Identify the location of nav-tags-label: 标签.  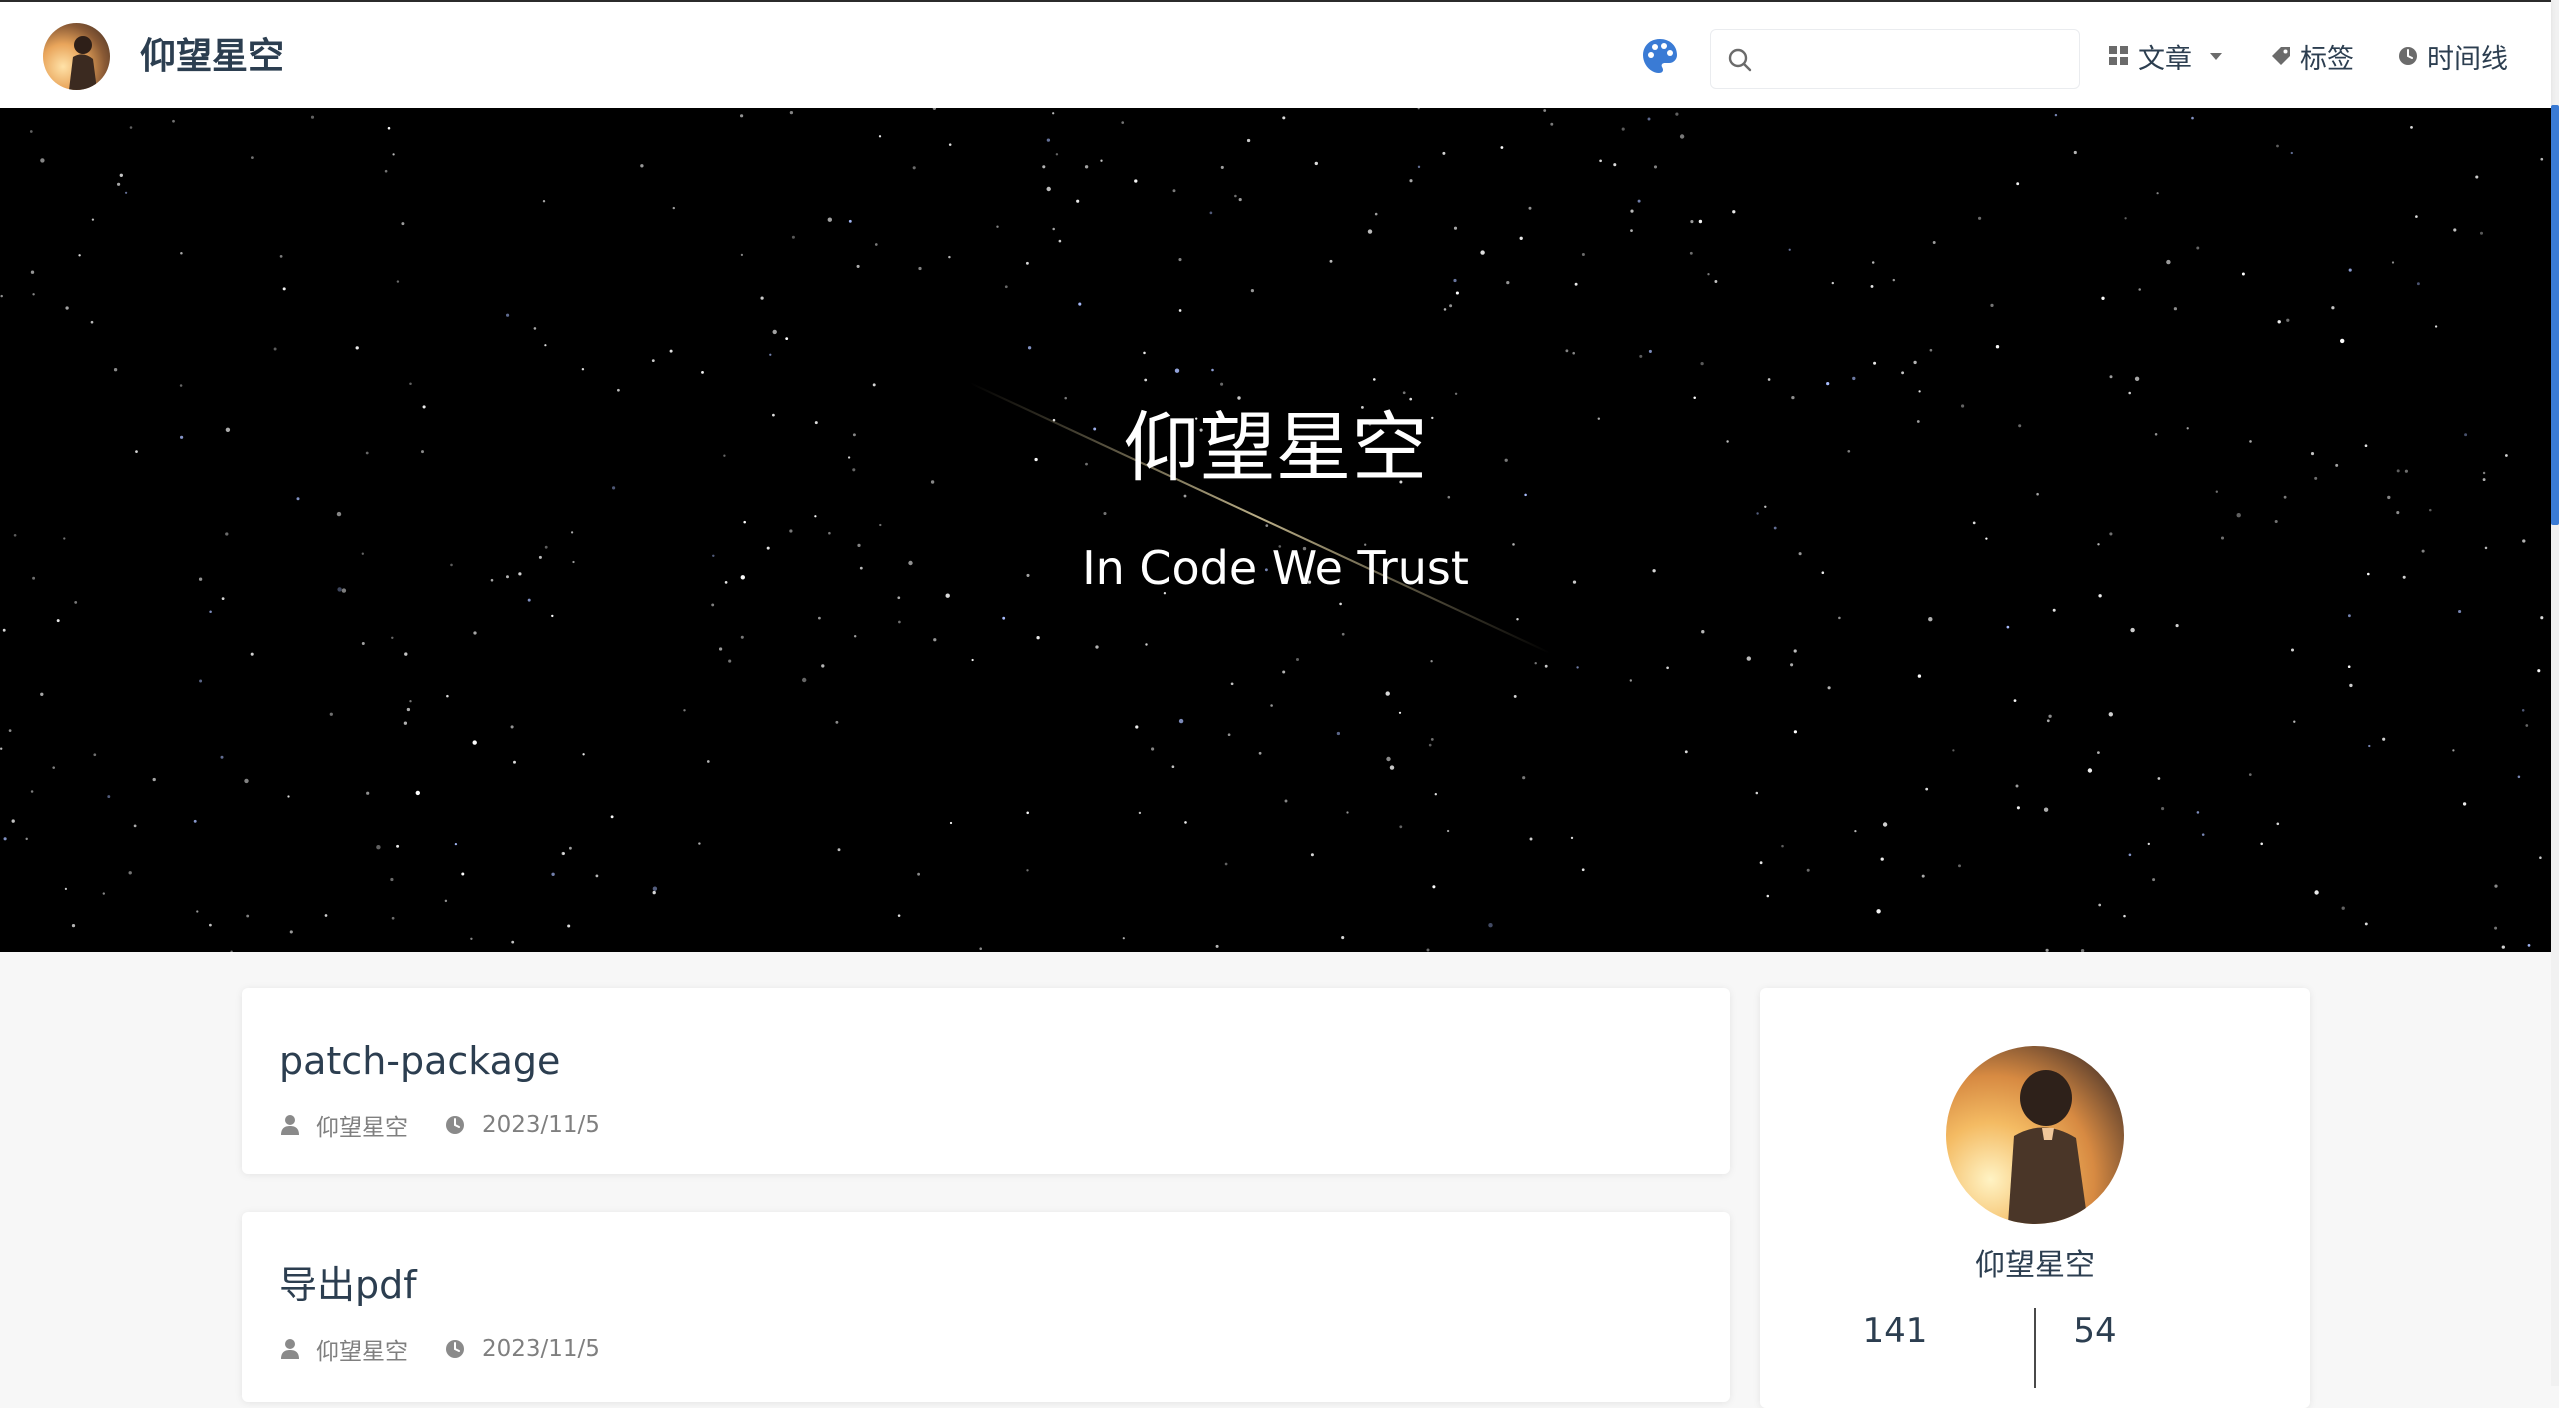
(2327, 59).